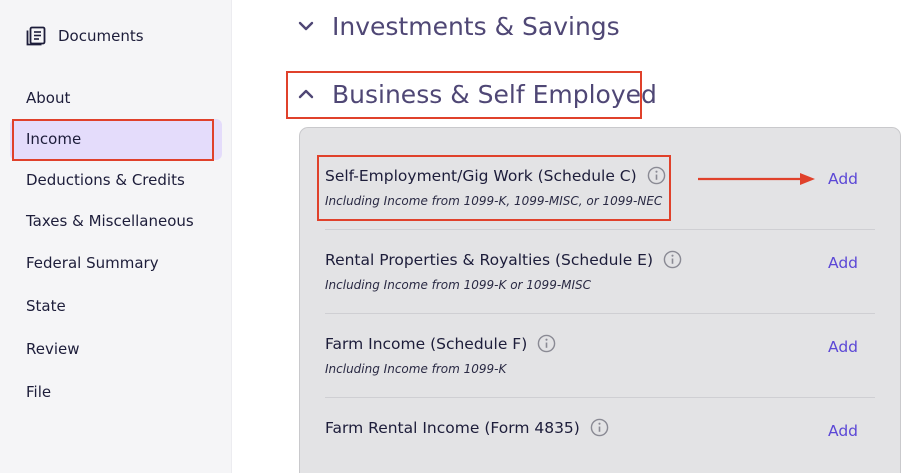  What do you see at coordinates (306, 94) in the screenshot?
I see `chevron-up-icon` at bounding box center [306, 94].